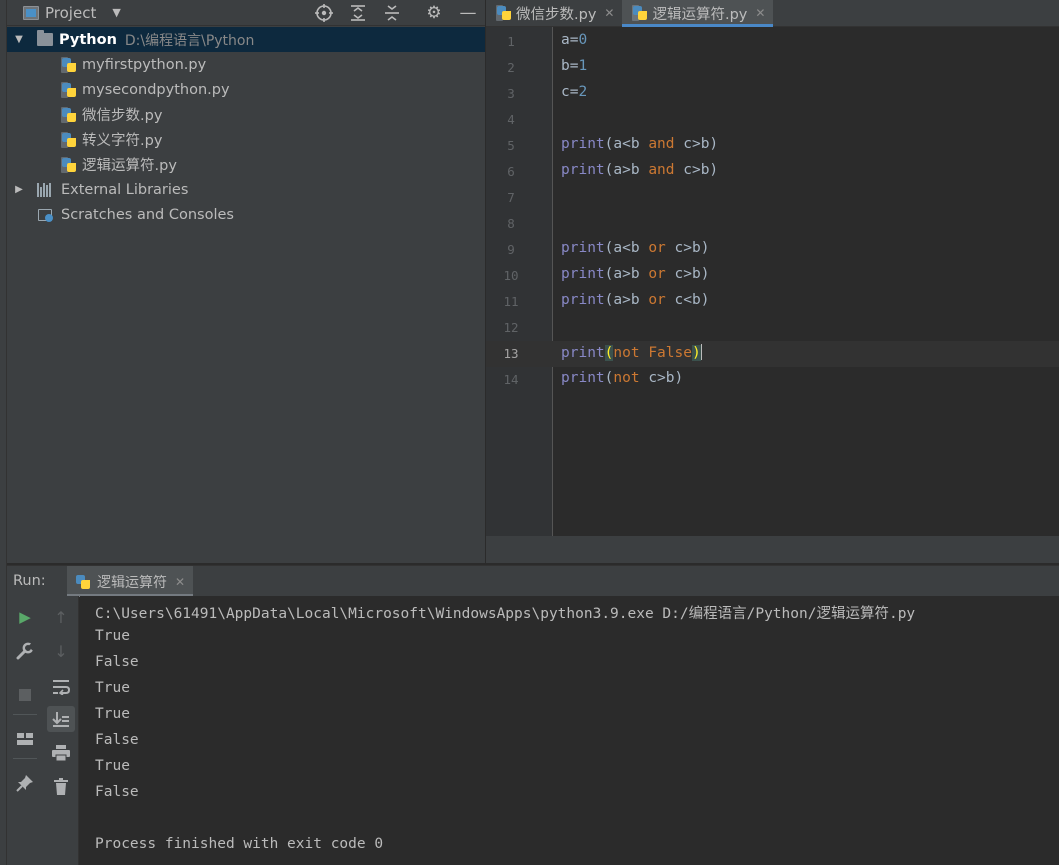 This screenshot has height=865, width=1059. What do you see at coordinates (129, 166) in the screenshot?
I see `file-label: 逻辑运算符.py` at bounding box center [129, 166].